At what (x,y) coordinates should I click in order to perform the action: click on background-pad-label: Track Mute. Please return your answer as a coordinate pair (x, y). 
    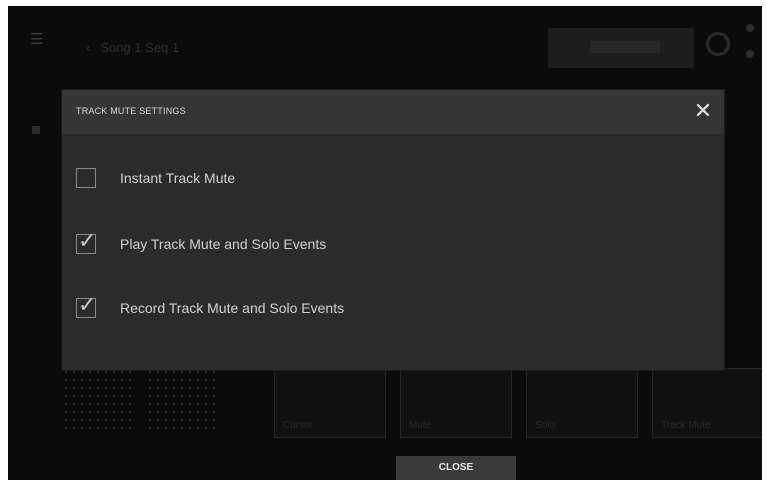
    Looking at the image, I should click on (686, 425).